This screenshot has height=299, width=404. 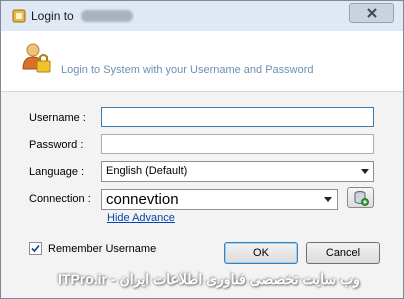 What do you see at coordinates (343, 253) in the screenshot?
I see `cancel-button: Cancel` at bounding box center [343, 253].